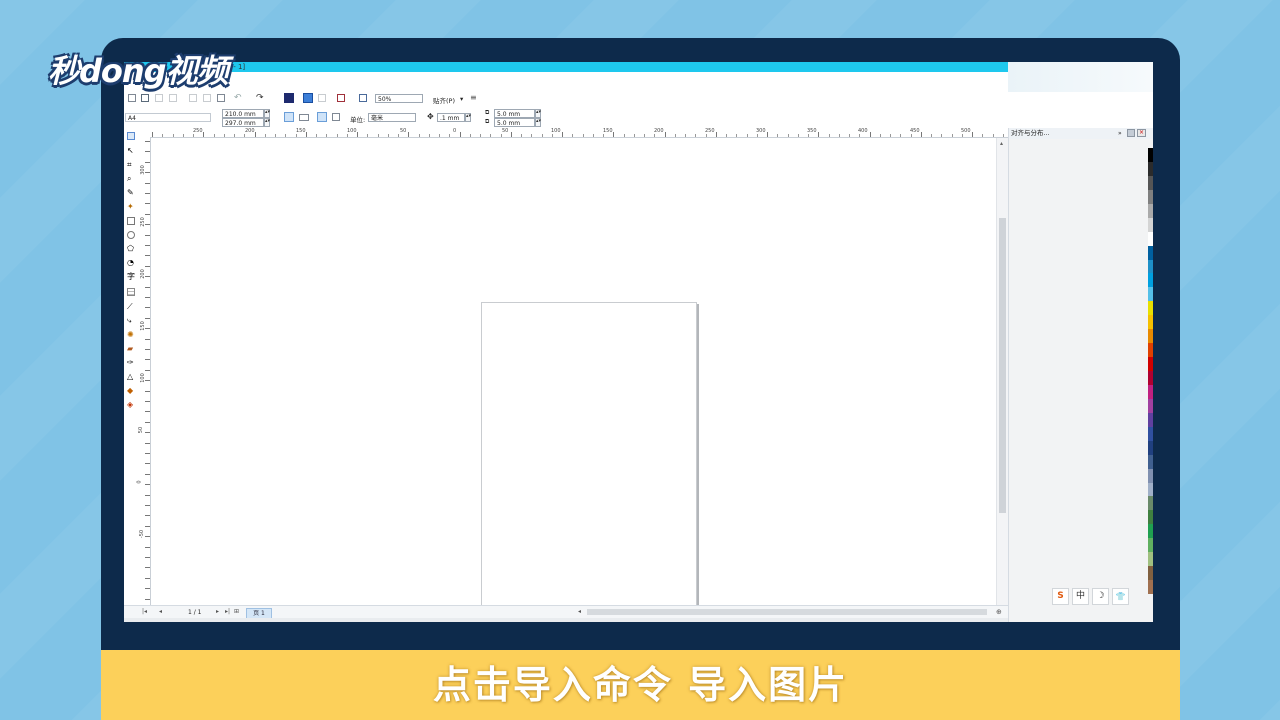 This screenshot has width=1280, height=720. I want to click on polygon-tool-icon: ⬠, so click(131, 249).